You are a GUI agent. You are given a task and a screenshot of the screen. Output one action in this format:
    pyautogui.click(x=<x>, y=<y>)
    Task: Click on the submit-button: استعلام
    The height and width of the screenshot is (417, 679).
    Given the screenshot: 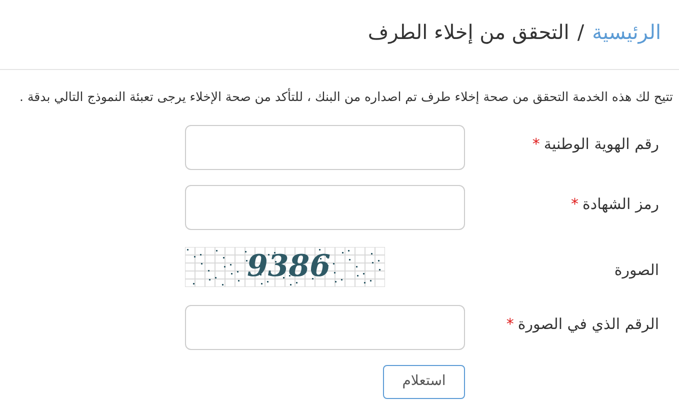 What is the action you would take?
    pyautogui.click(x=424, y=381)
    